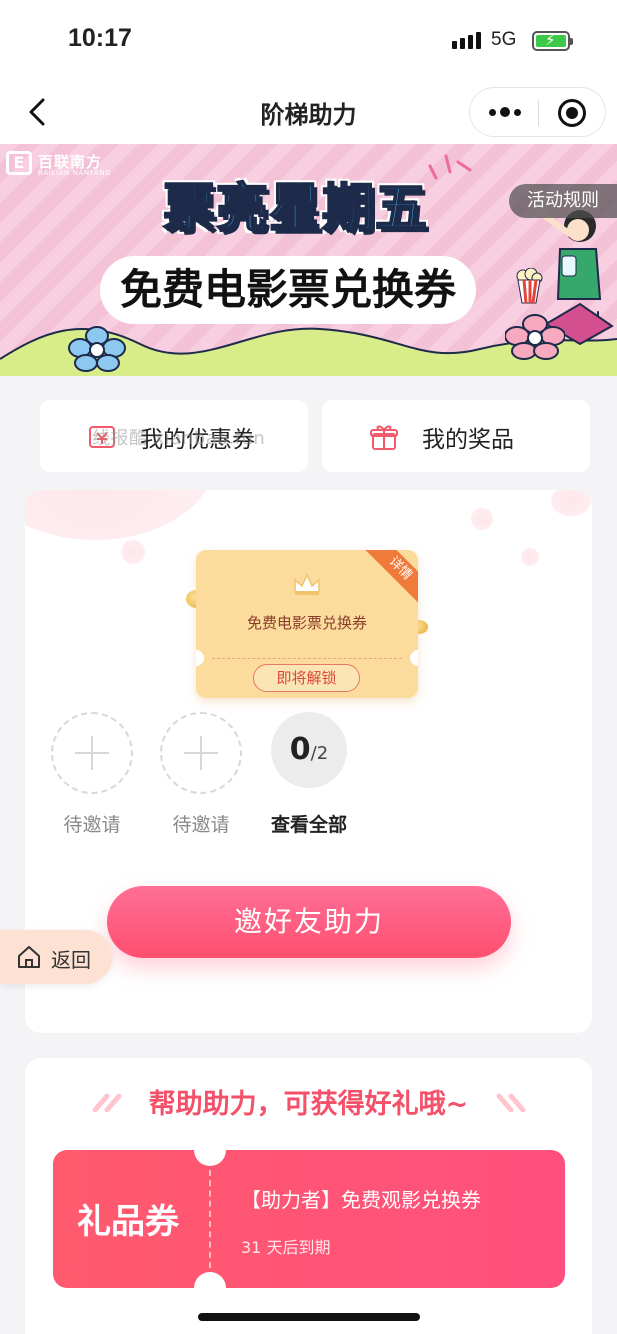  I want to click on view-all-link: 查看全部, so click(309, 823).